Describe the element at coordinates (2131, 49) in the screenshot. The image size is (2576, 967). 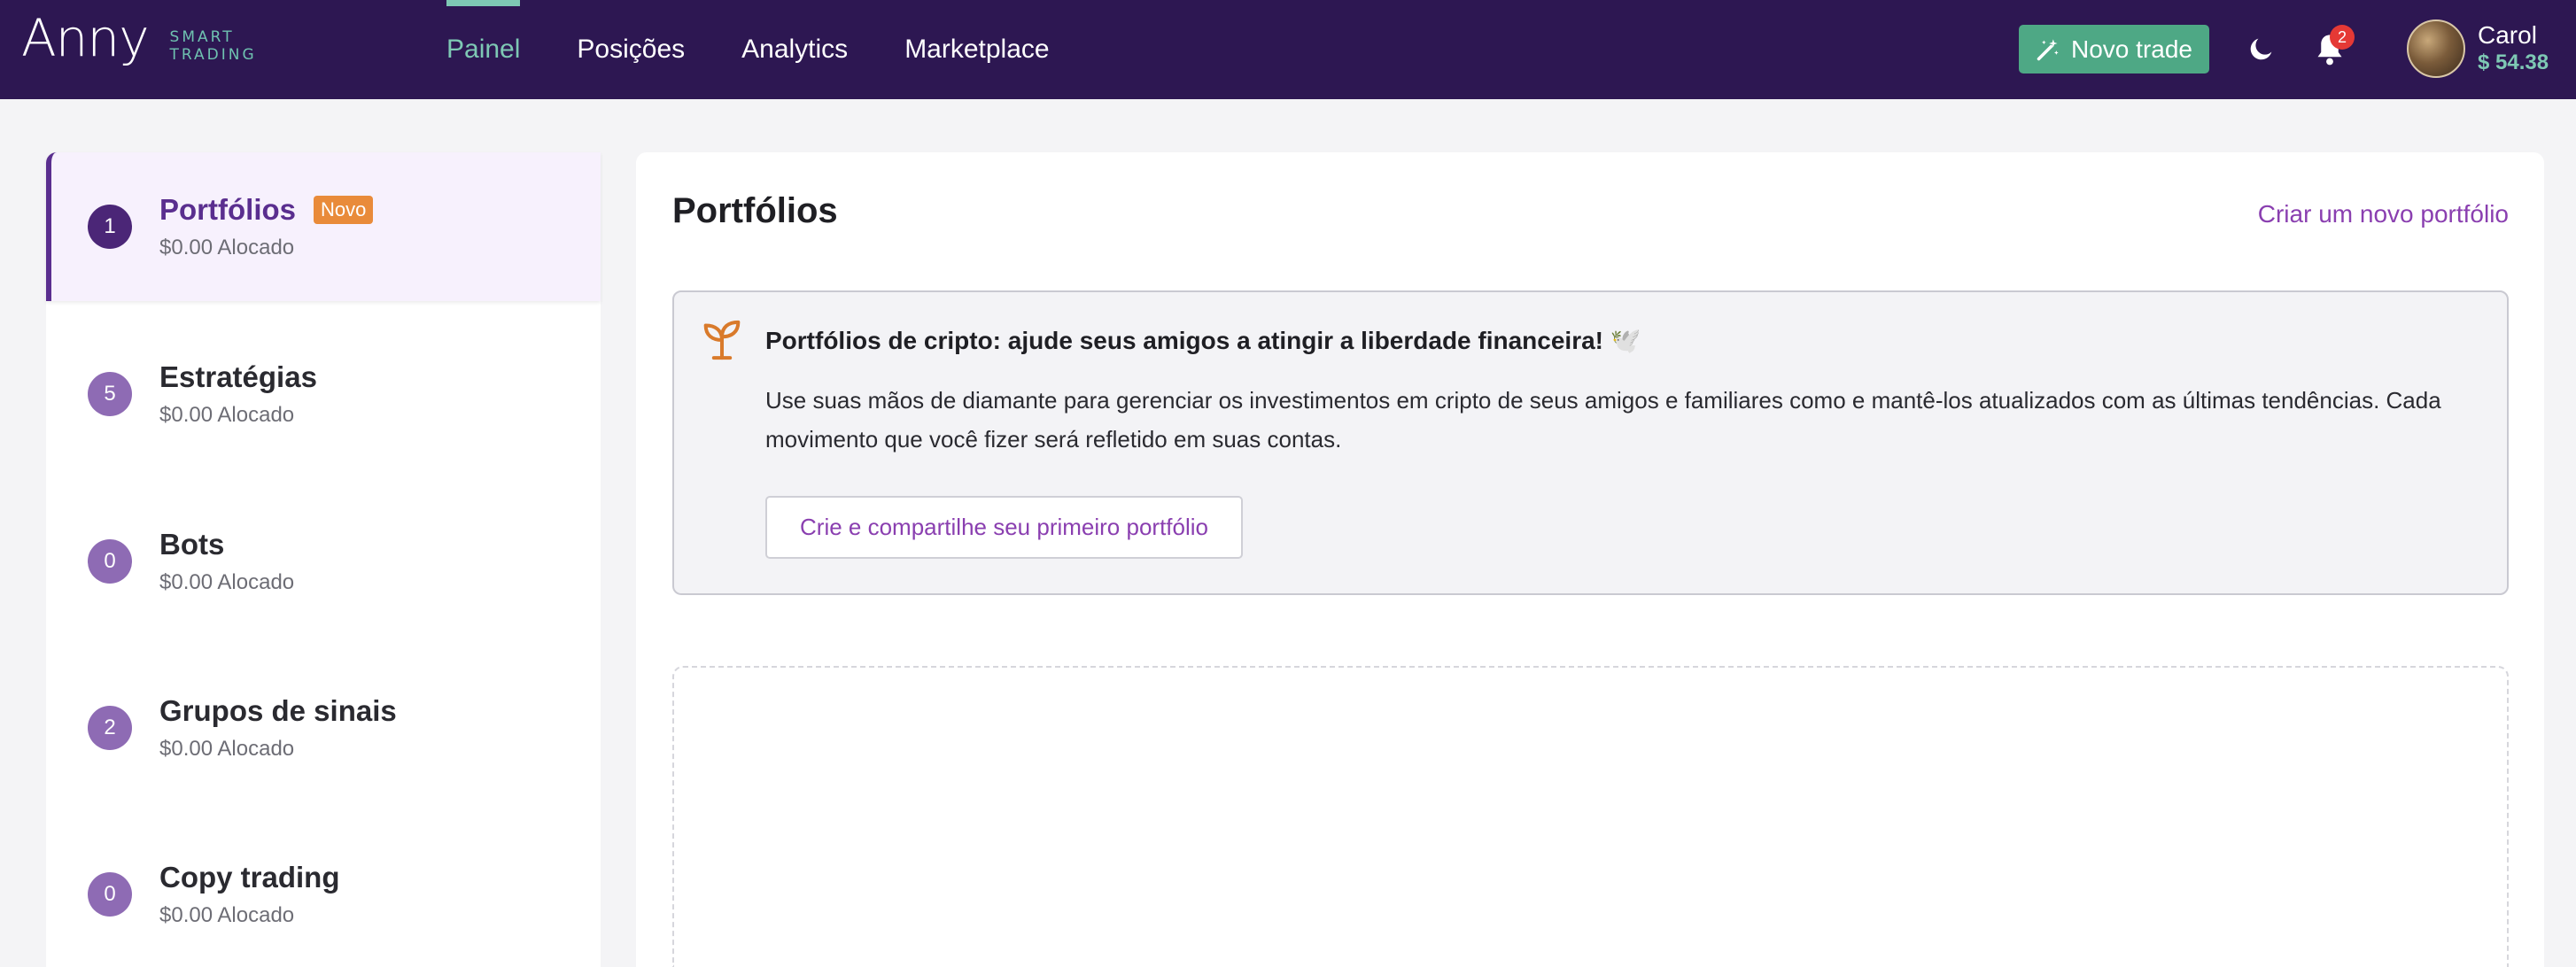
I see `new-trade-label: Novo trade` at that location.